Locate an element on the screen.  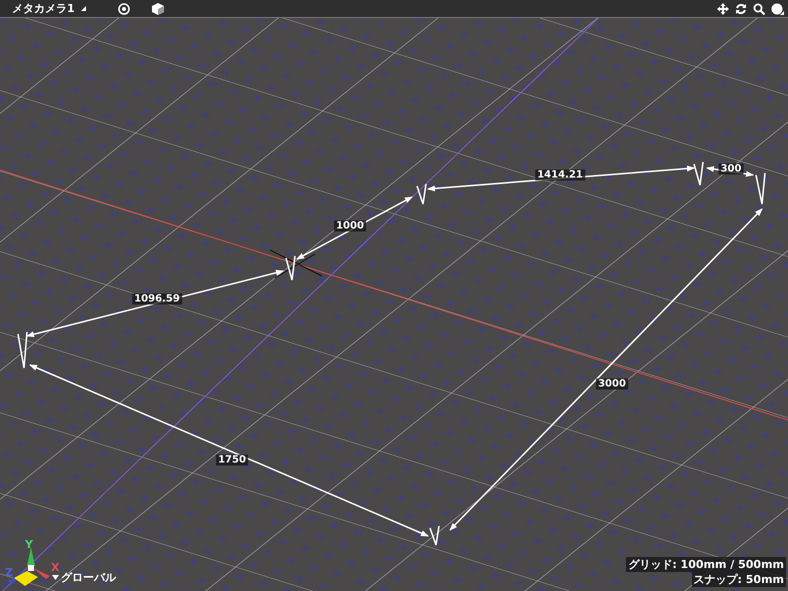
search-icon is located at coordinates (759, 8).